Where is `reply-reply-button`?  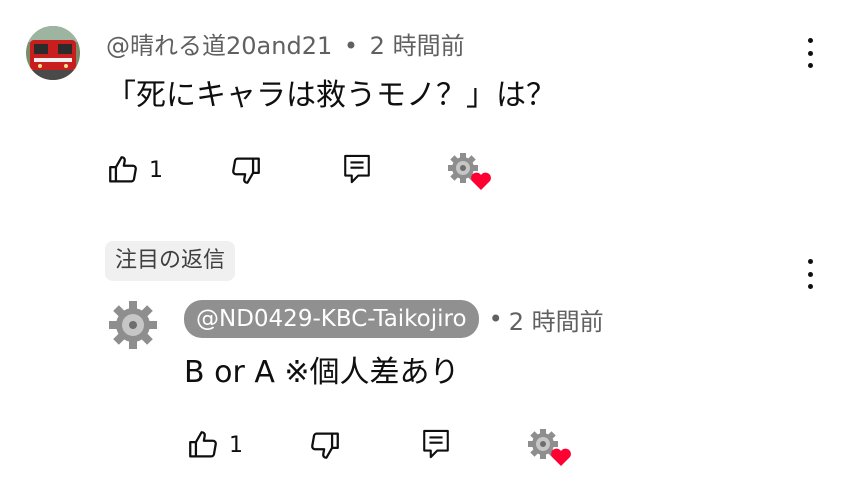 reply-reply-button is located at coordinates (436, 444).